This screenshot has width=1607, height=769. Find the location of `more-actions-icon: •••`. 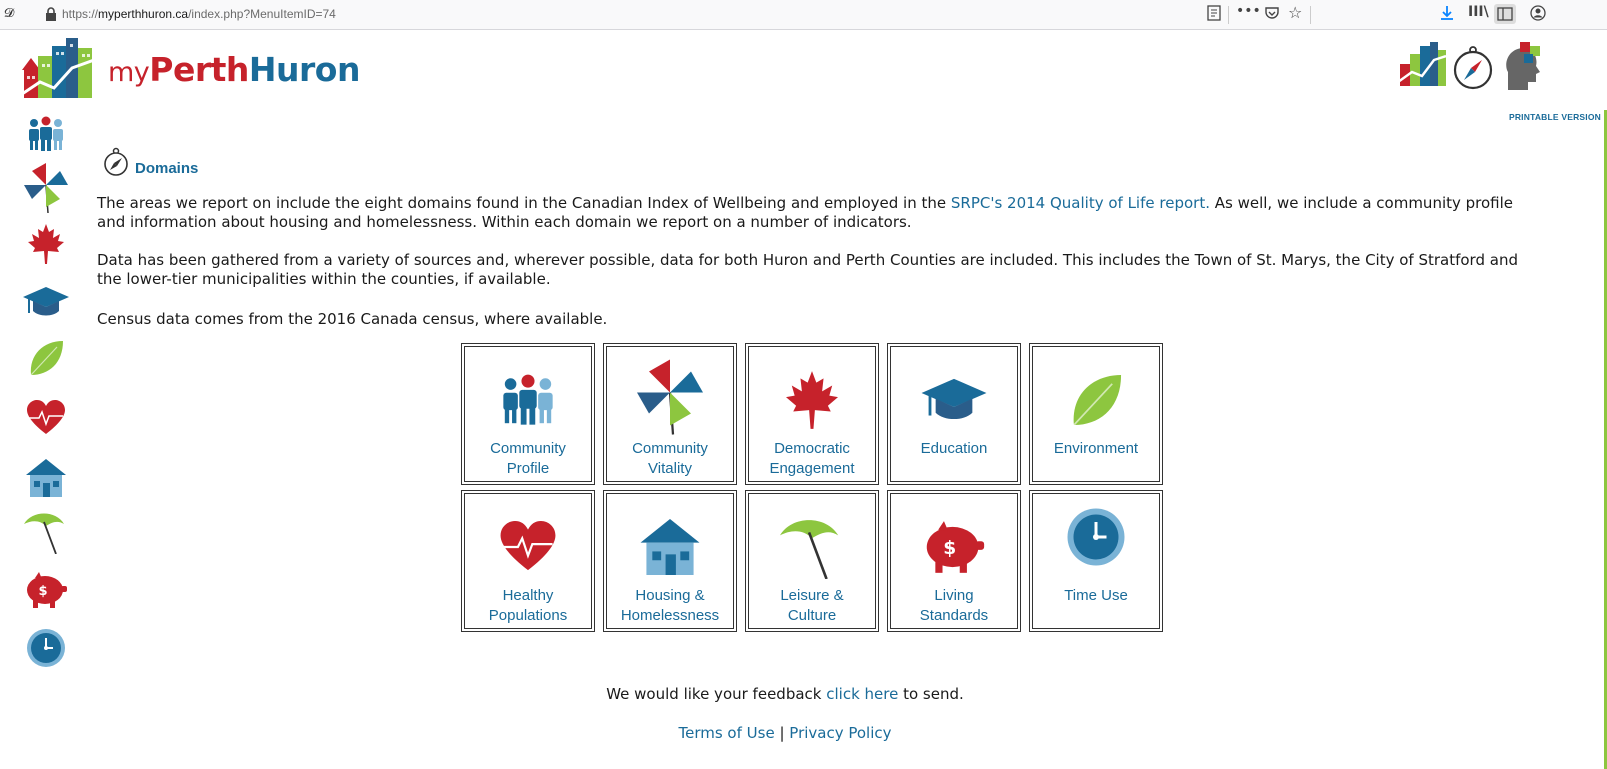

more-actions-icon: ••• is located at coordinates (1248, 11).